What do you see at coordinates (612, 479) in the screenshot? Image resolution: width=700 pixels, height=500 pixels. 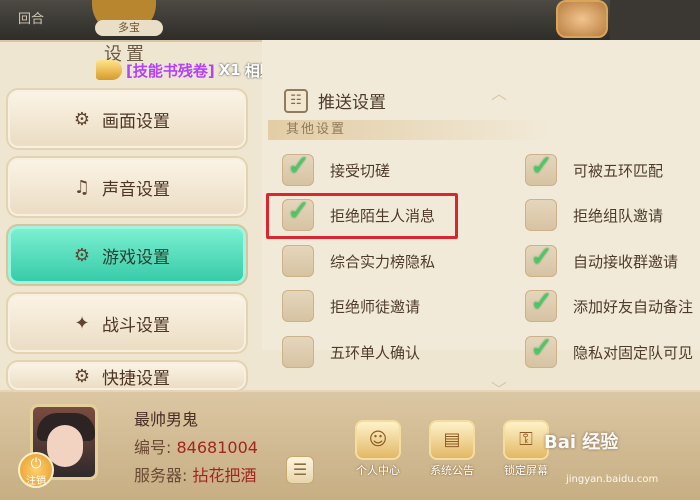 I see `watermark-url: jingyan.baidu.com` at bounding box center [612, 479].